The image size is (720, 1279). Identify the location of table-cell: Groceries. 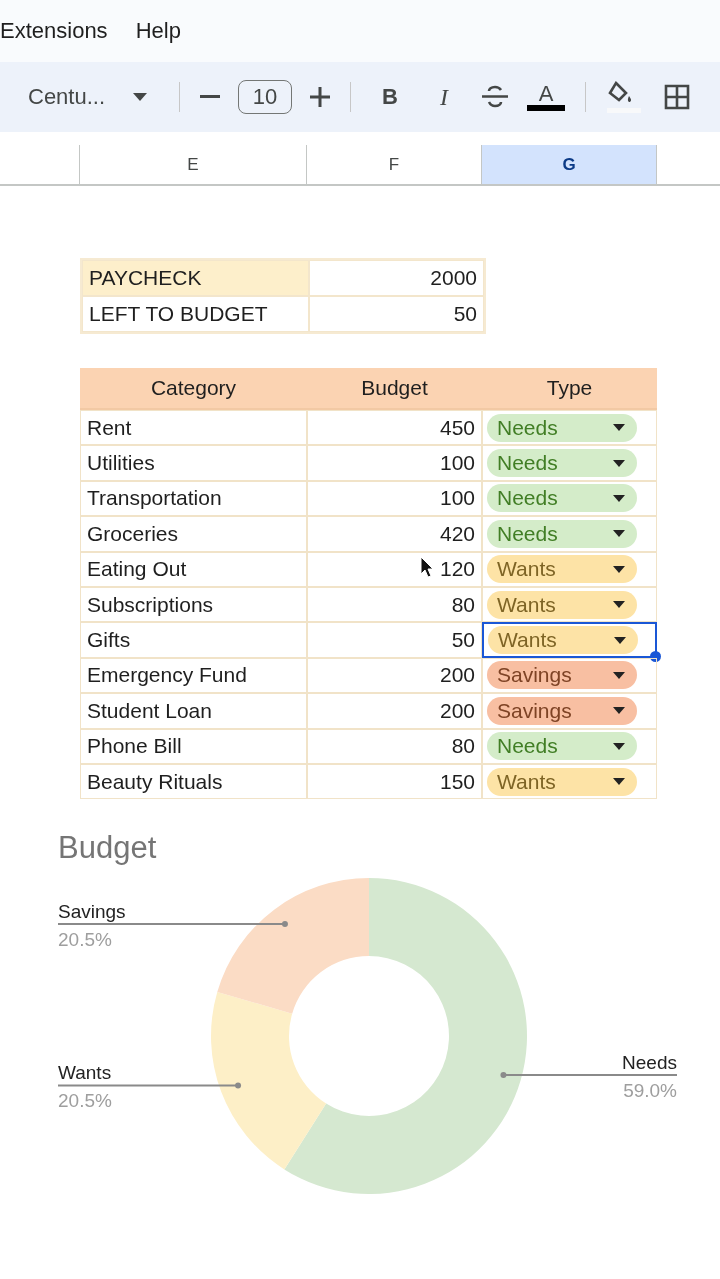
(193, 534).